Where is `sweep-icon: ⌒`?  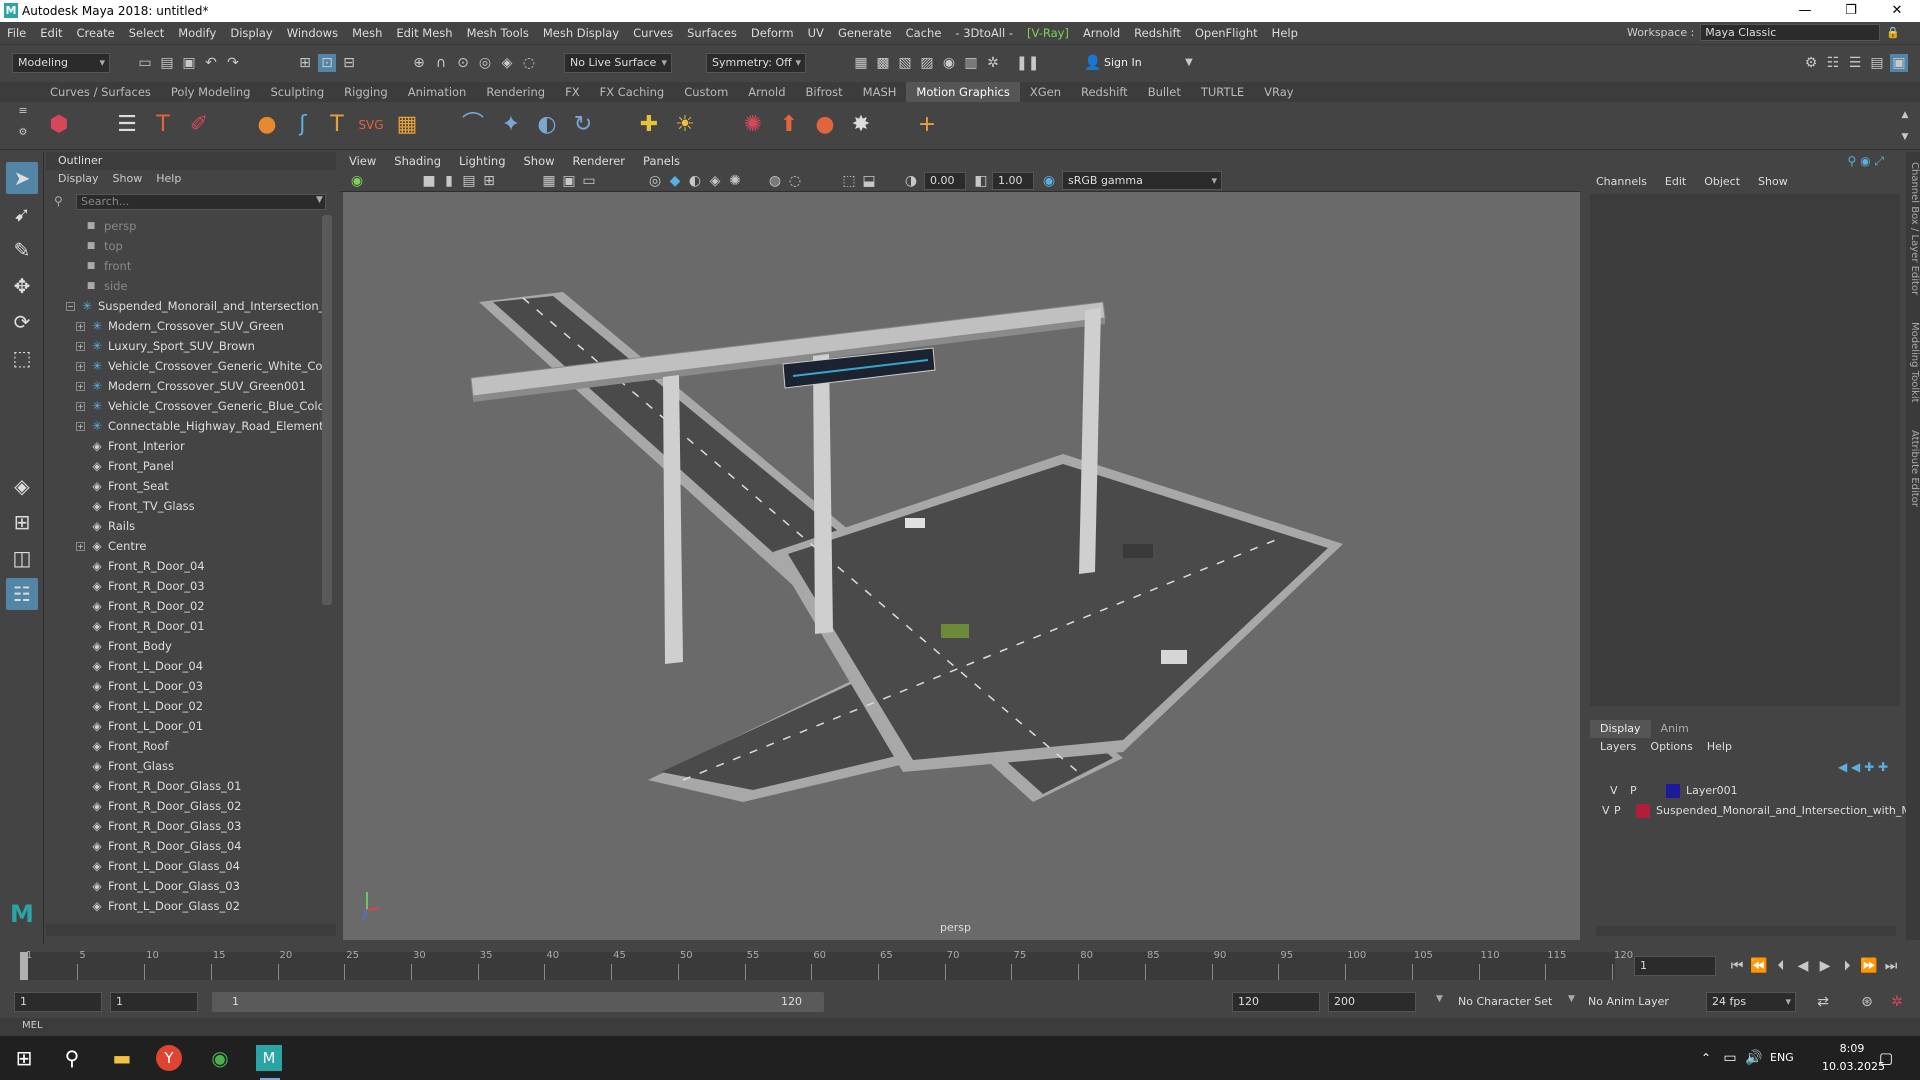
sweep-icon: ⌒ is located at coordinates (473, 125).